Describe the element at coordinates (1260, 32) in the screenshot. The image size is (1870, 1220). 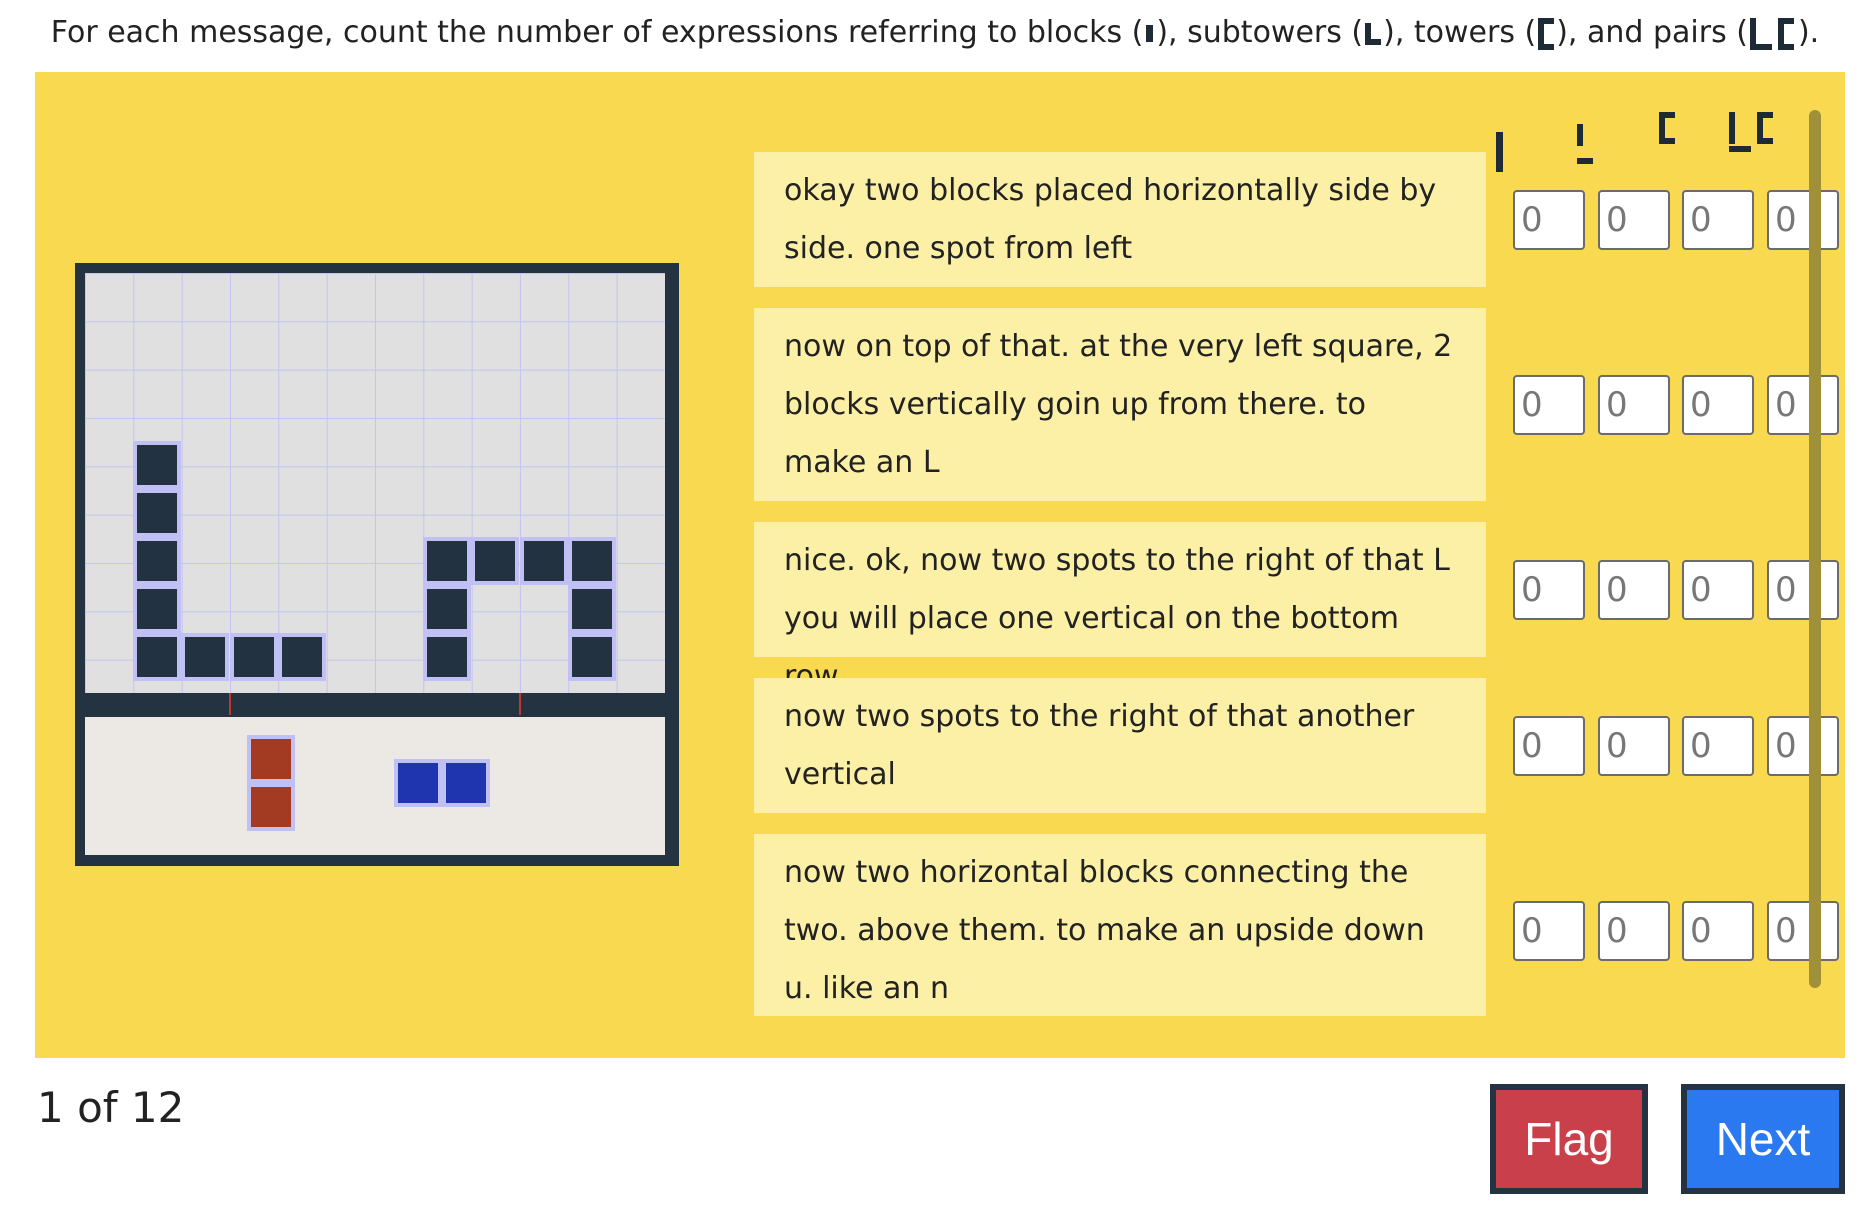
I see `instruction-part: ), subtowers (` at that location.